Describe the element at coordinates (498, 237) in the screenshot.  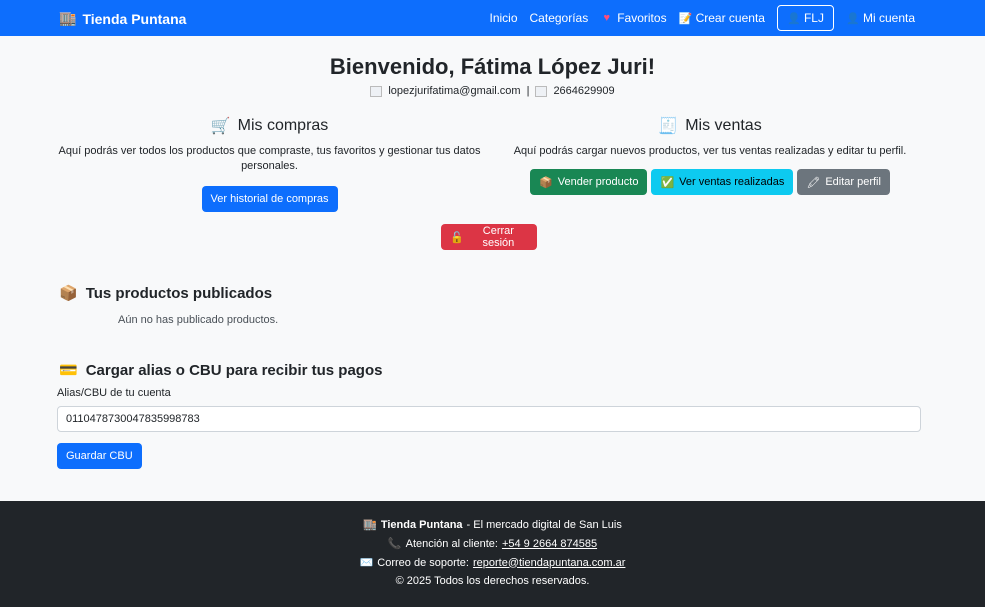
I see `cerrar-sesion-label: Cerrar sesión` at that location.